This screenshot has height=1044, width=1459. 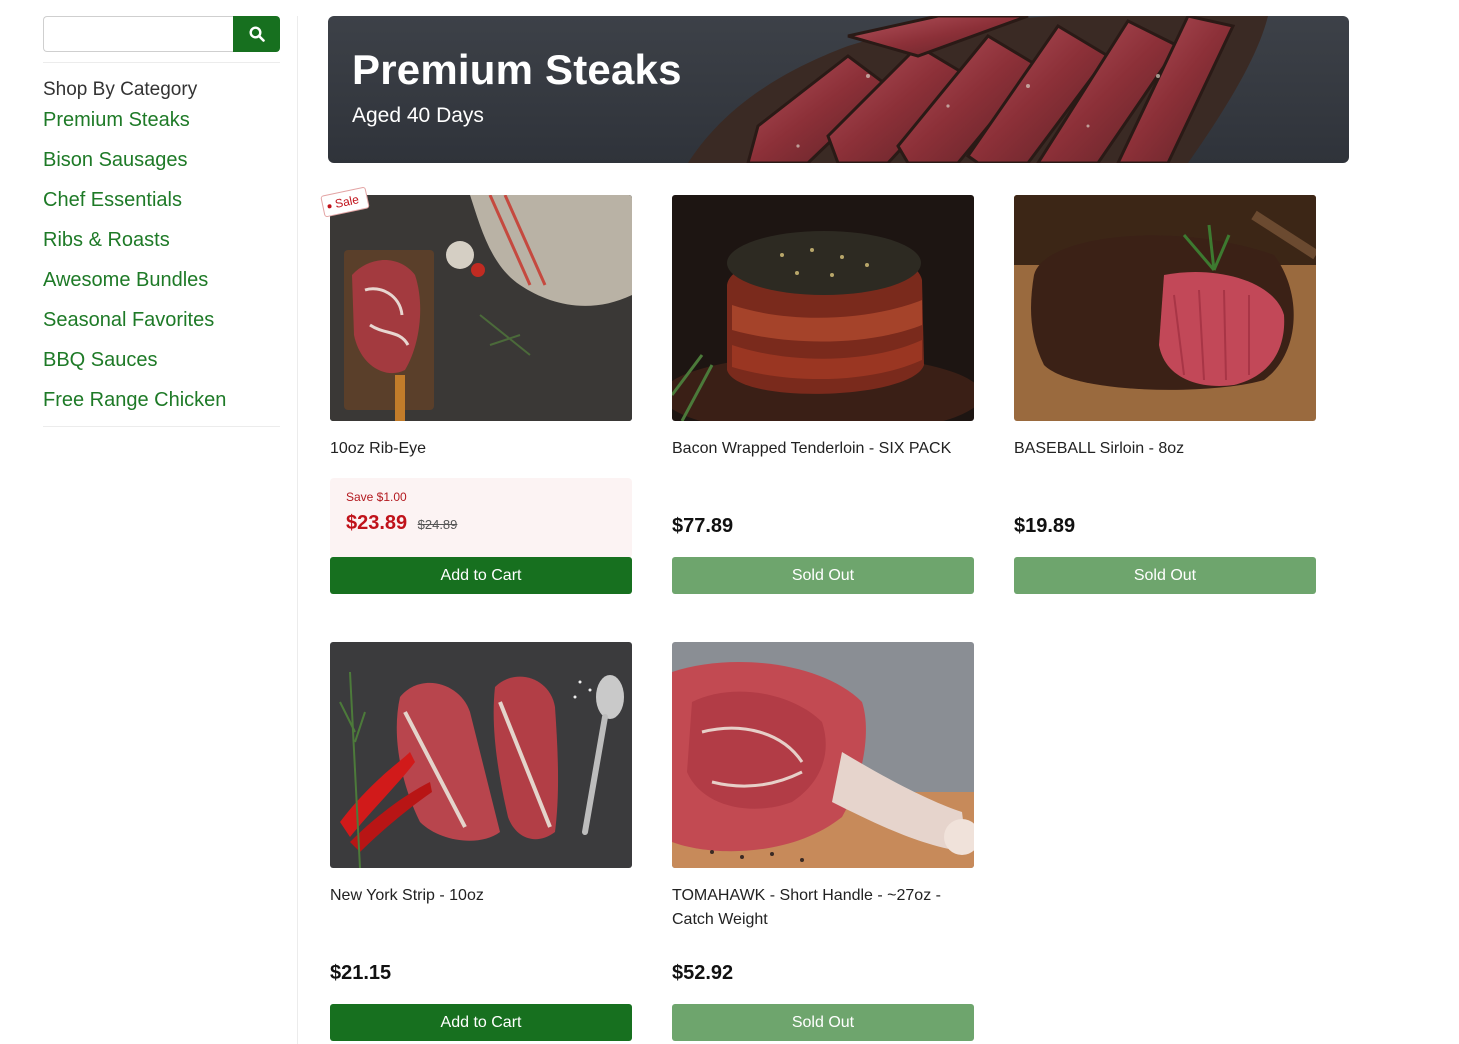 I want to click on price-box: $21.15, so click(x=481, y=973).